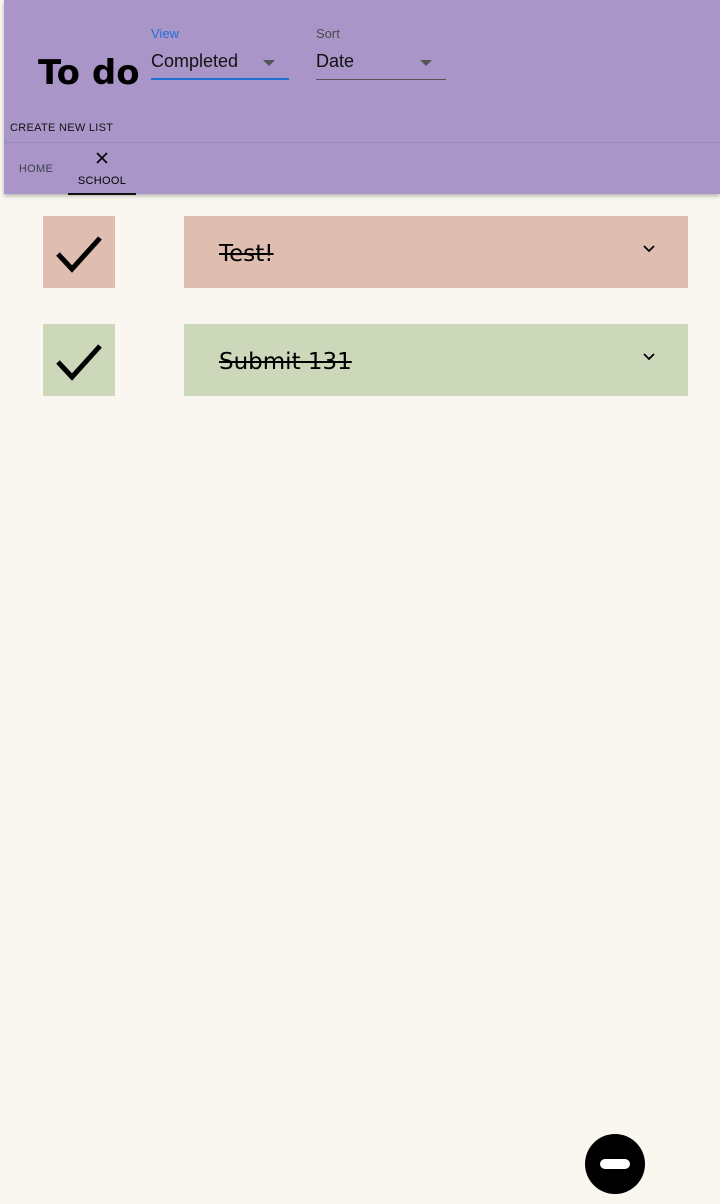  Describe the element at coordinates (436, 252) in the screenshot. I see `task-item: Test!` at that location.